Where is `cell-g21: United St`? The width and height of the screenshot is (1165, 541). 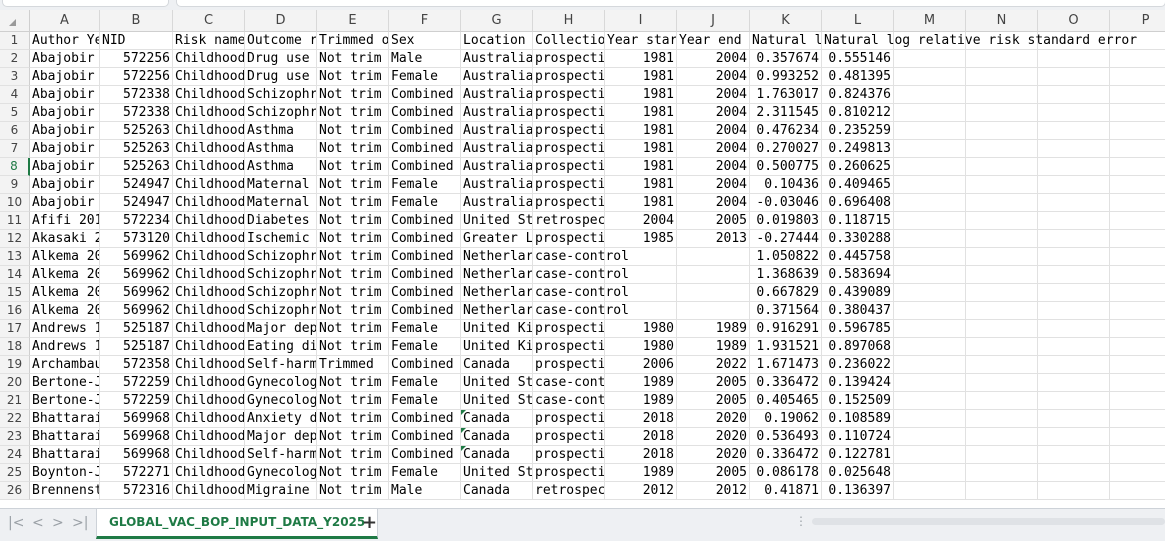 cell-g21: United St is located at coordinates (497, 401).